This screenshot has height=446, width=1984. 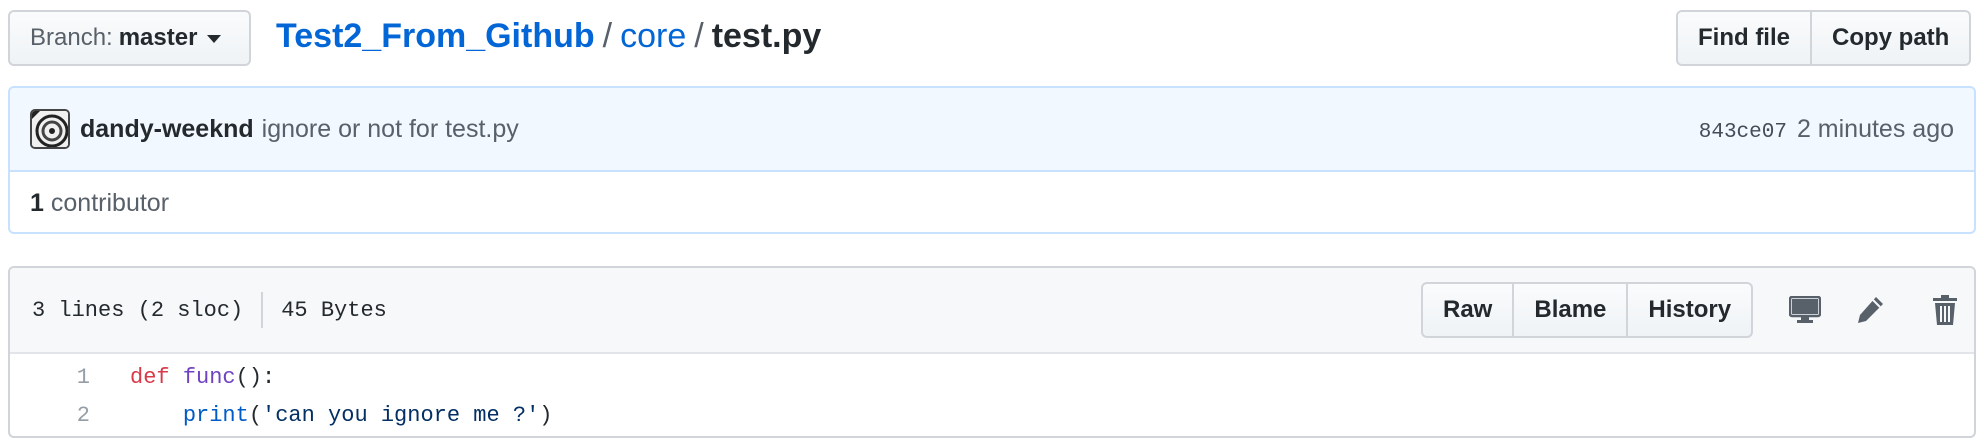 I want to click on commit-message-link: ignore or not for test.py, so click(x=390, y=129).